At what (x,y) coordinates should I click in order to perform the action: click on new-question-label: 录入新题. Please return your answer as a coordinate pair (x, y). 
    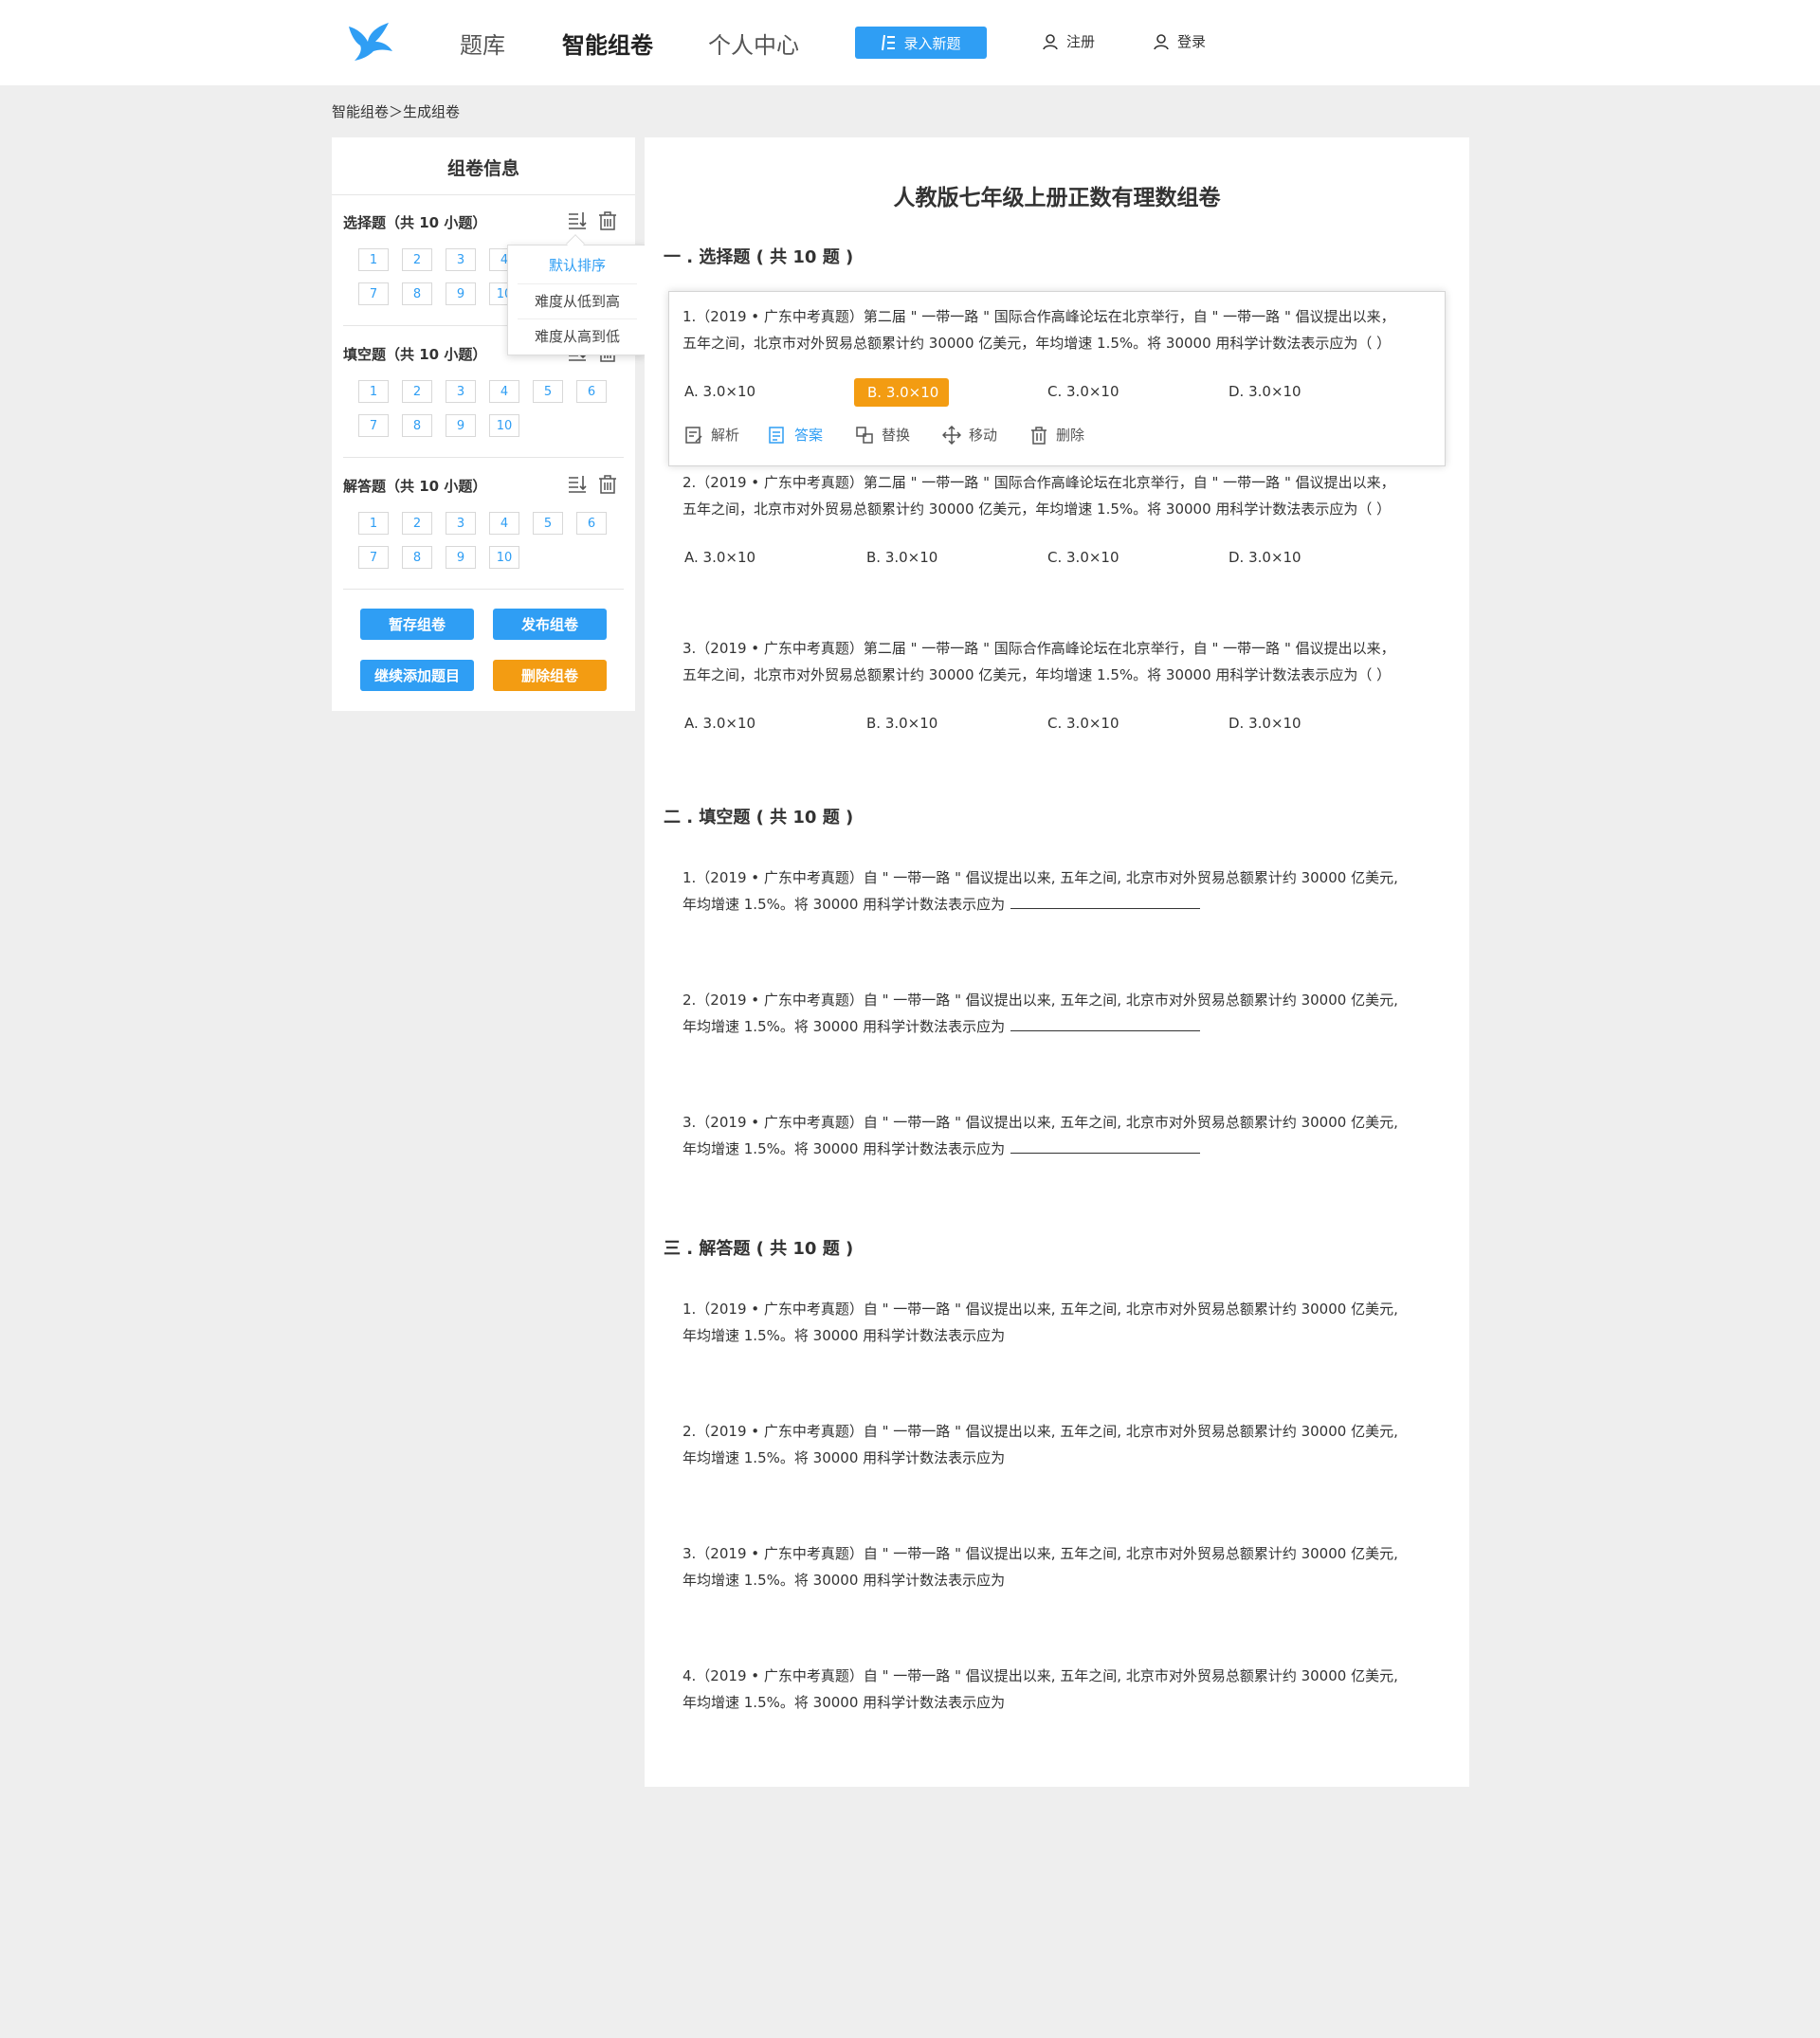
    Looking at the image, I should click on (932, 43).